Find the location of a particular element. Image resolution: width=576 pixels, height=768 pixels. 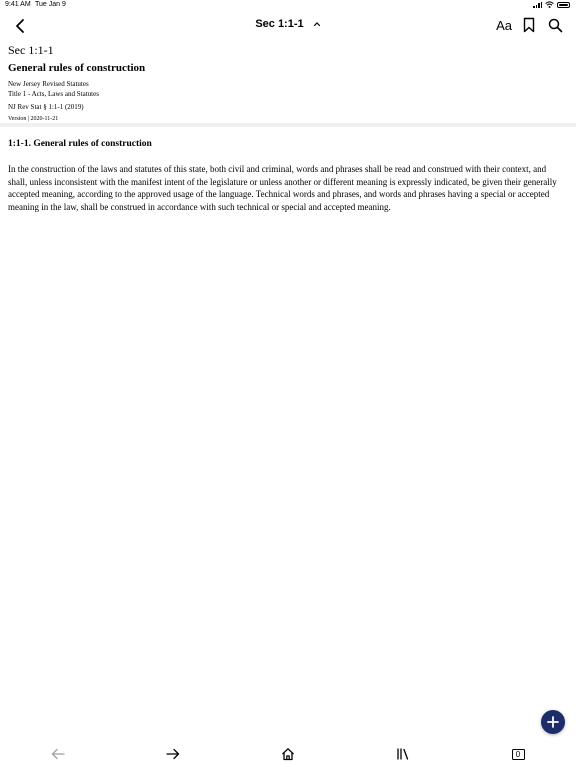

library-button is located at coordinates (403, 754).